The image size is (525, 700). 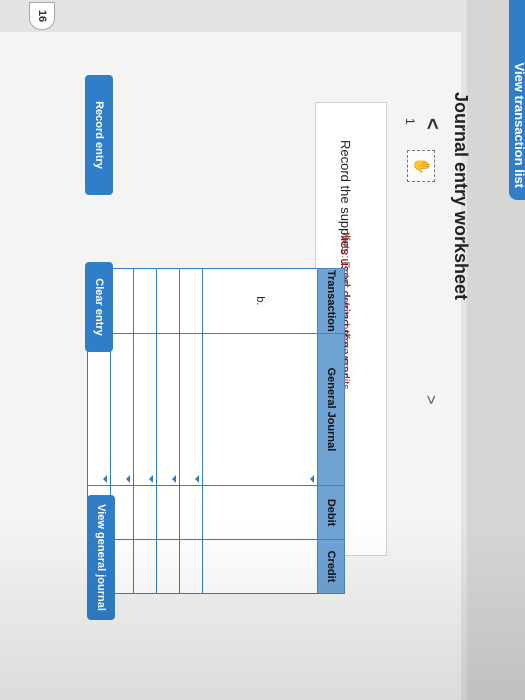 I want to click on page-number: 1, so click(x=410, y=121).